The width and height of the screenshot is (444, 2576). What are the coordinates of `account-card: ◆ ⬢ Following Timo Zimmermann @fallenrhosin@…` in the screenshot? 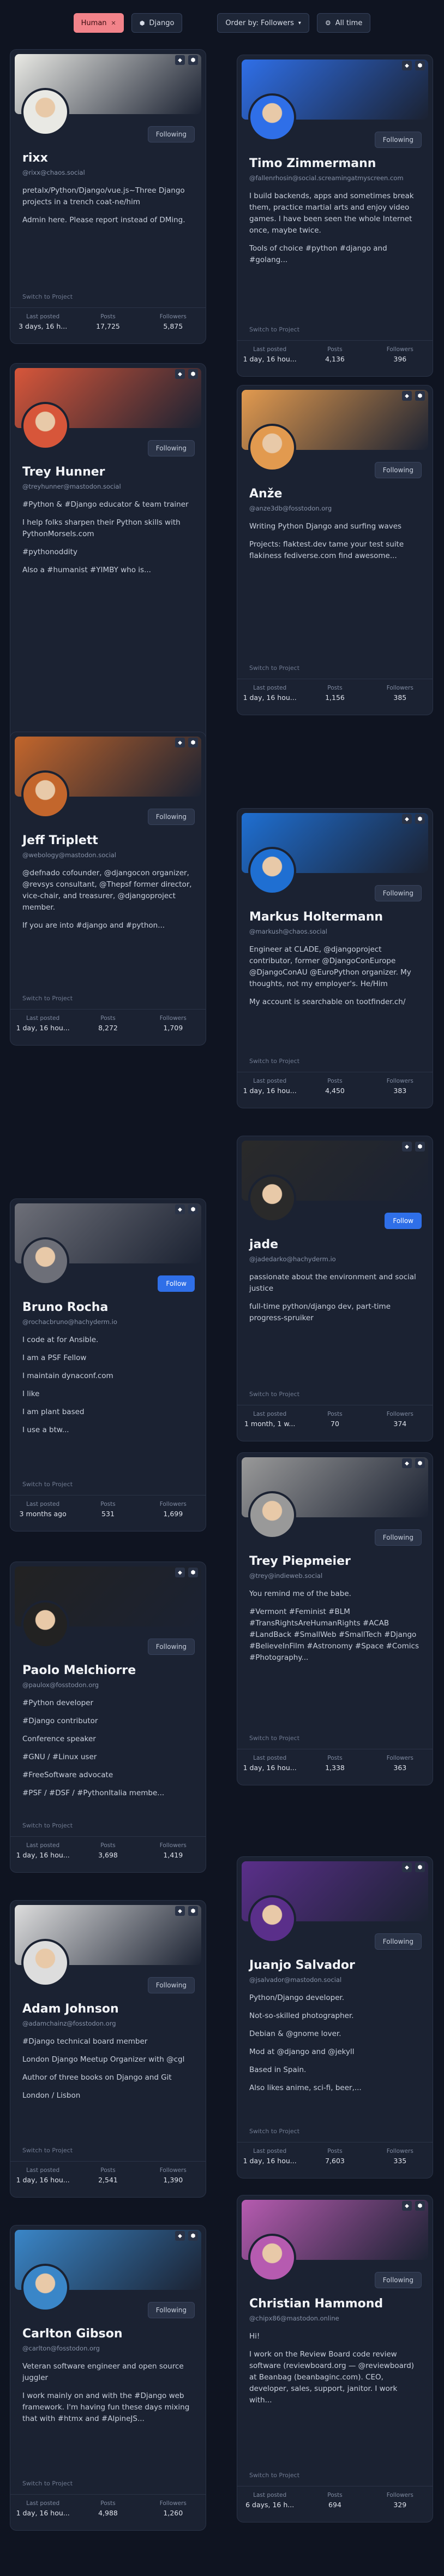 It's located at (335, 216).